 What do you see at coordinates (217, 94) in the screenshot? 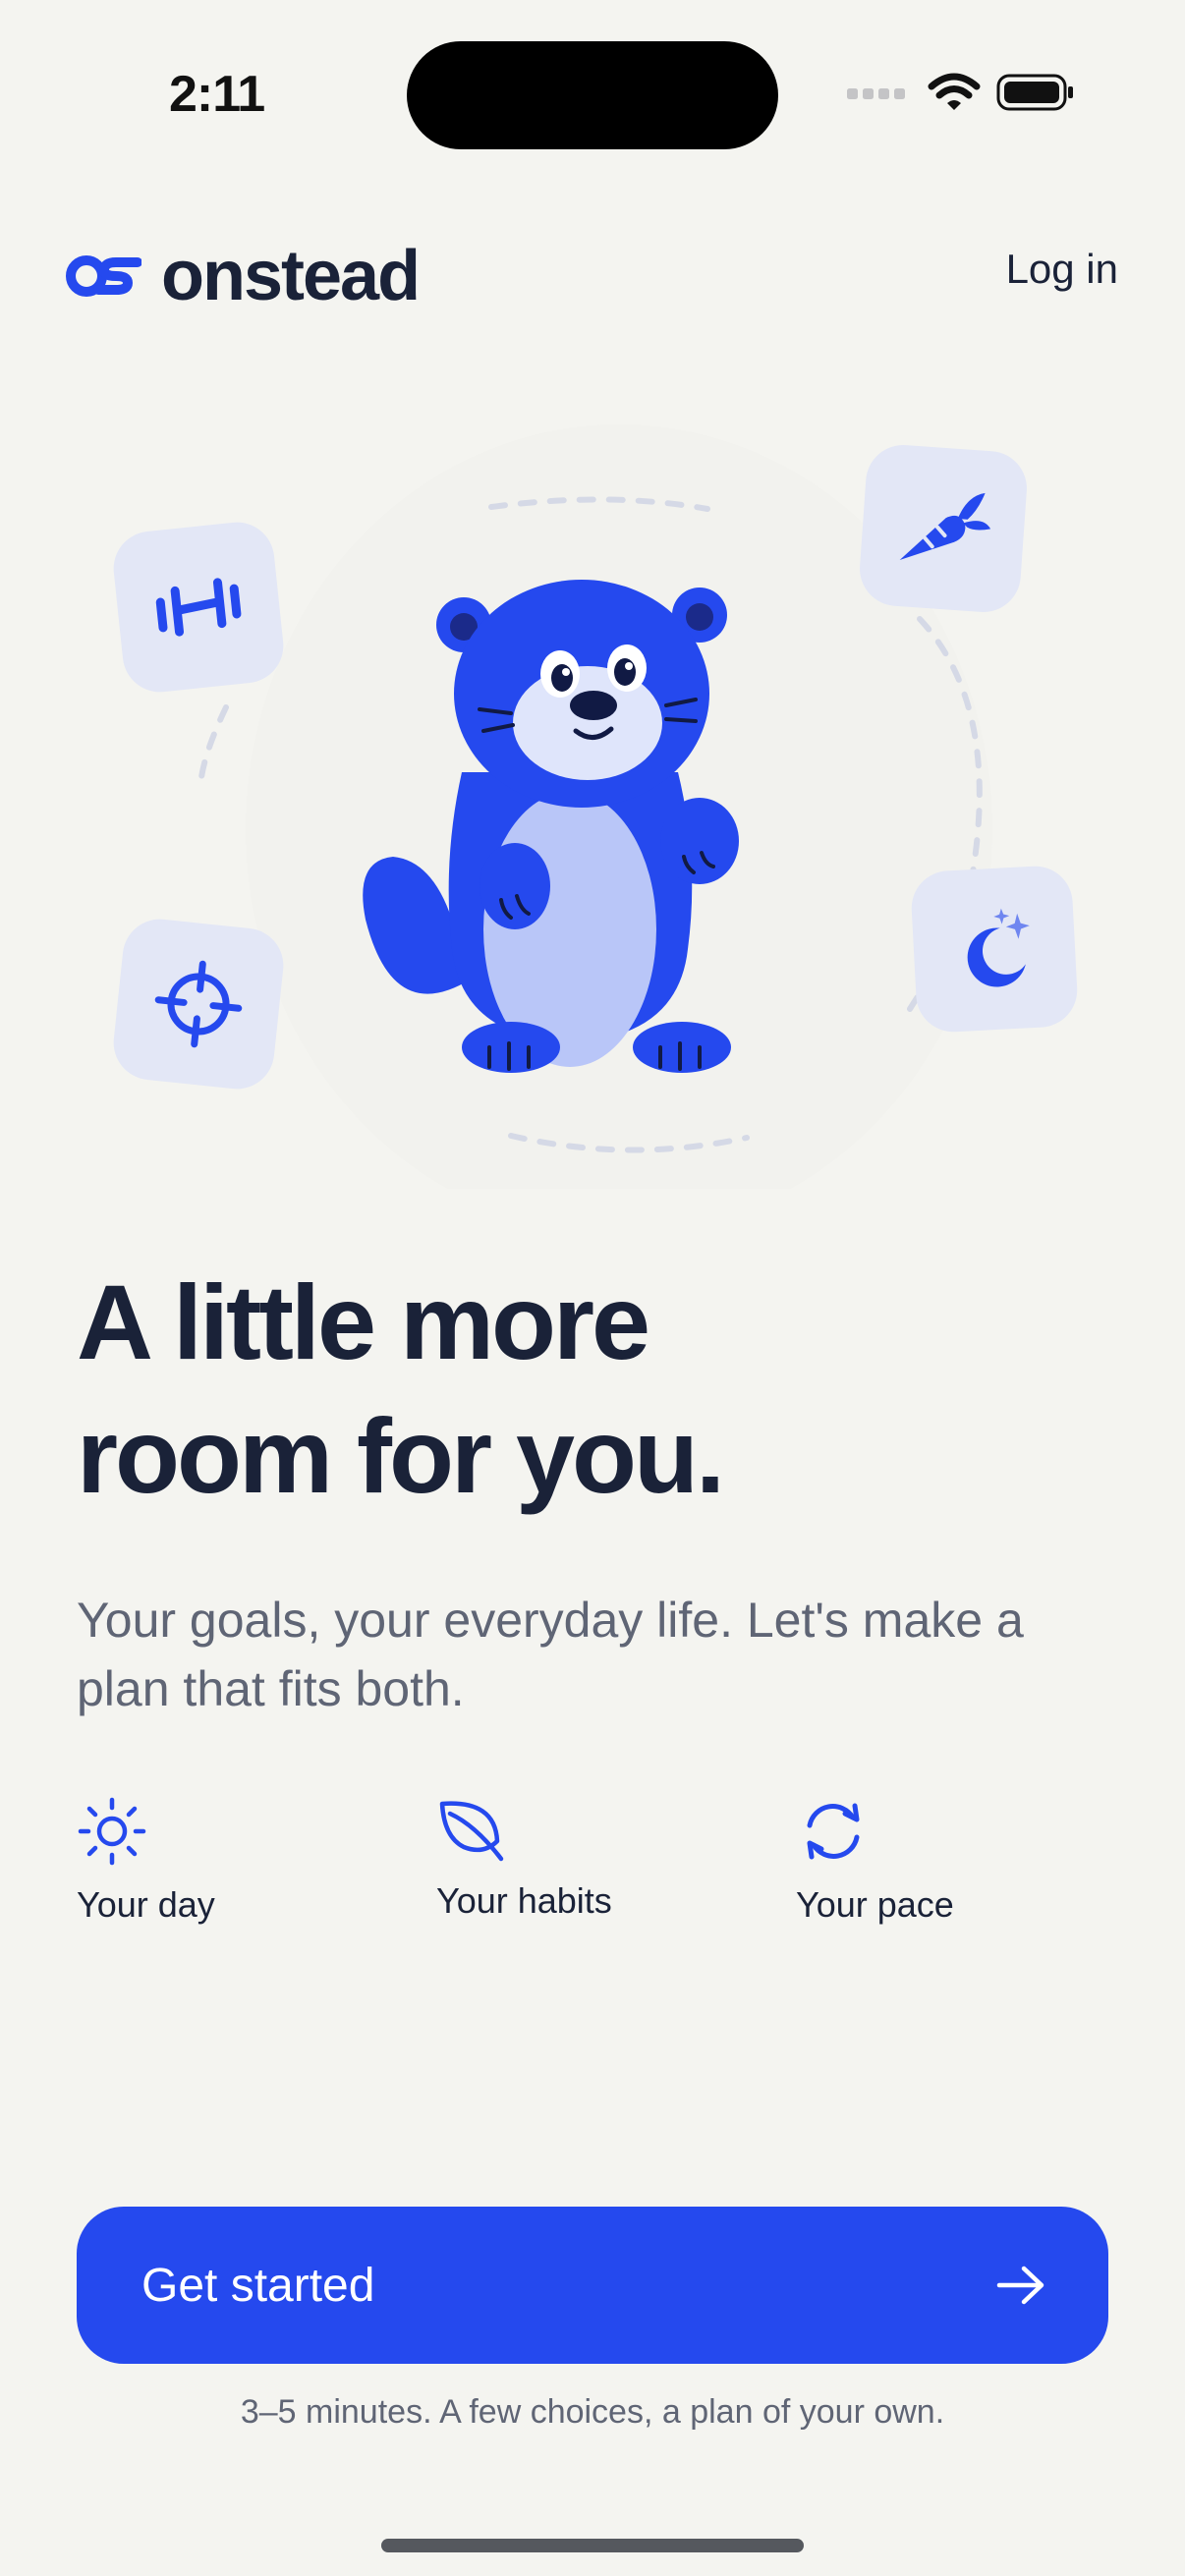
I see `status-time: 2:11` at bounding box center [217, 94].